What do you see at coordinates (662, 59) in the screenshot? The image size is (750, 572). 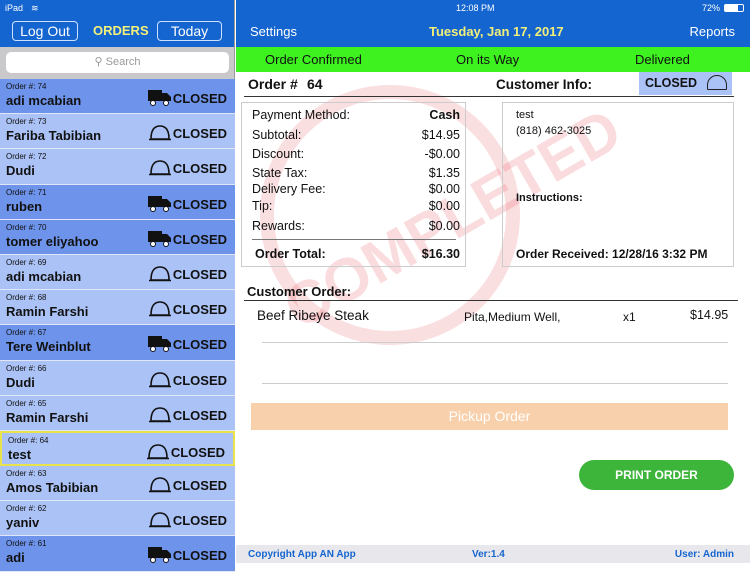 I see `step-delivered: Delivered` at bounding box center [662, 59].